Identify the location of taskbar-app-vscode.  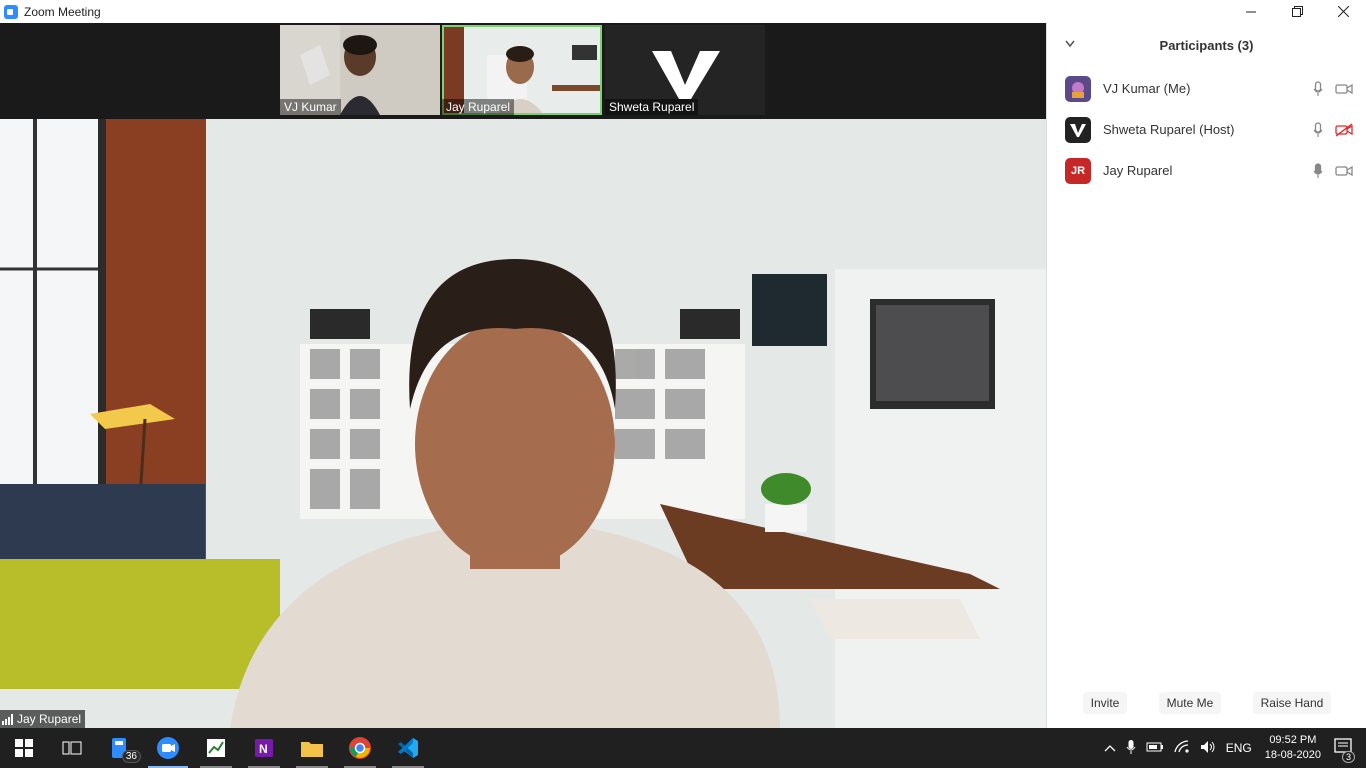
(408, 748).